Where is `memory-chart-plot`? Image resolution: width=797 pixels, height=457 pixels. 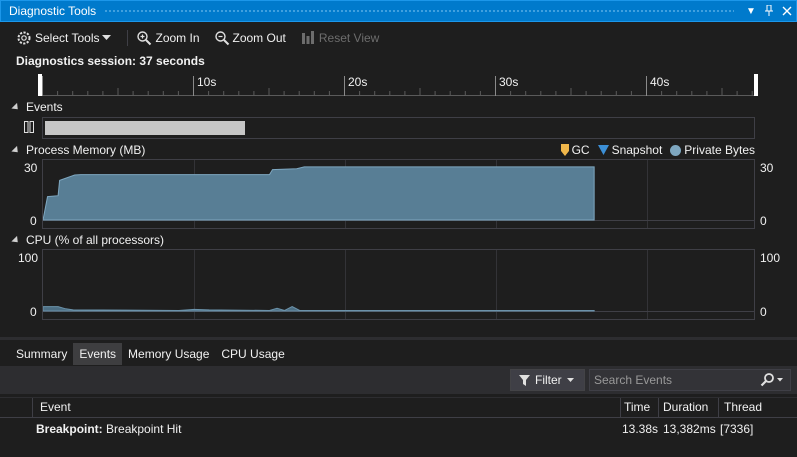
memory-chart-plot is located at coordinates (398, 194).